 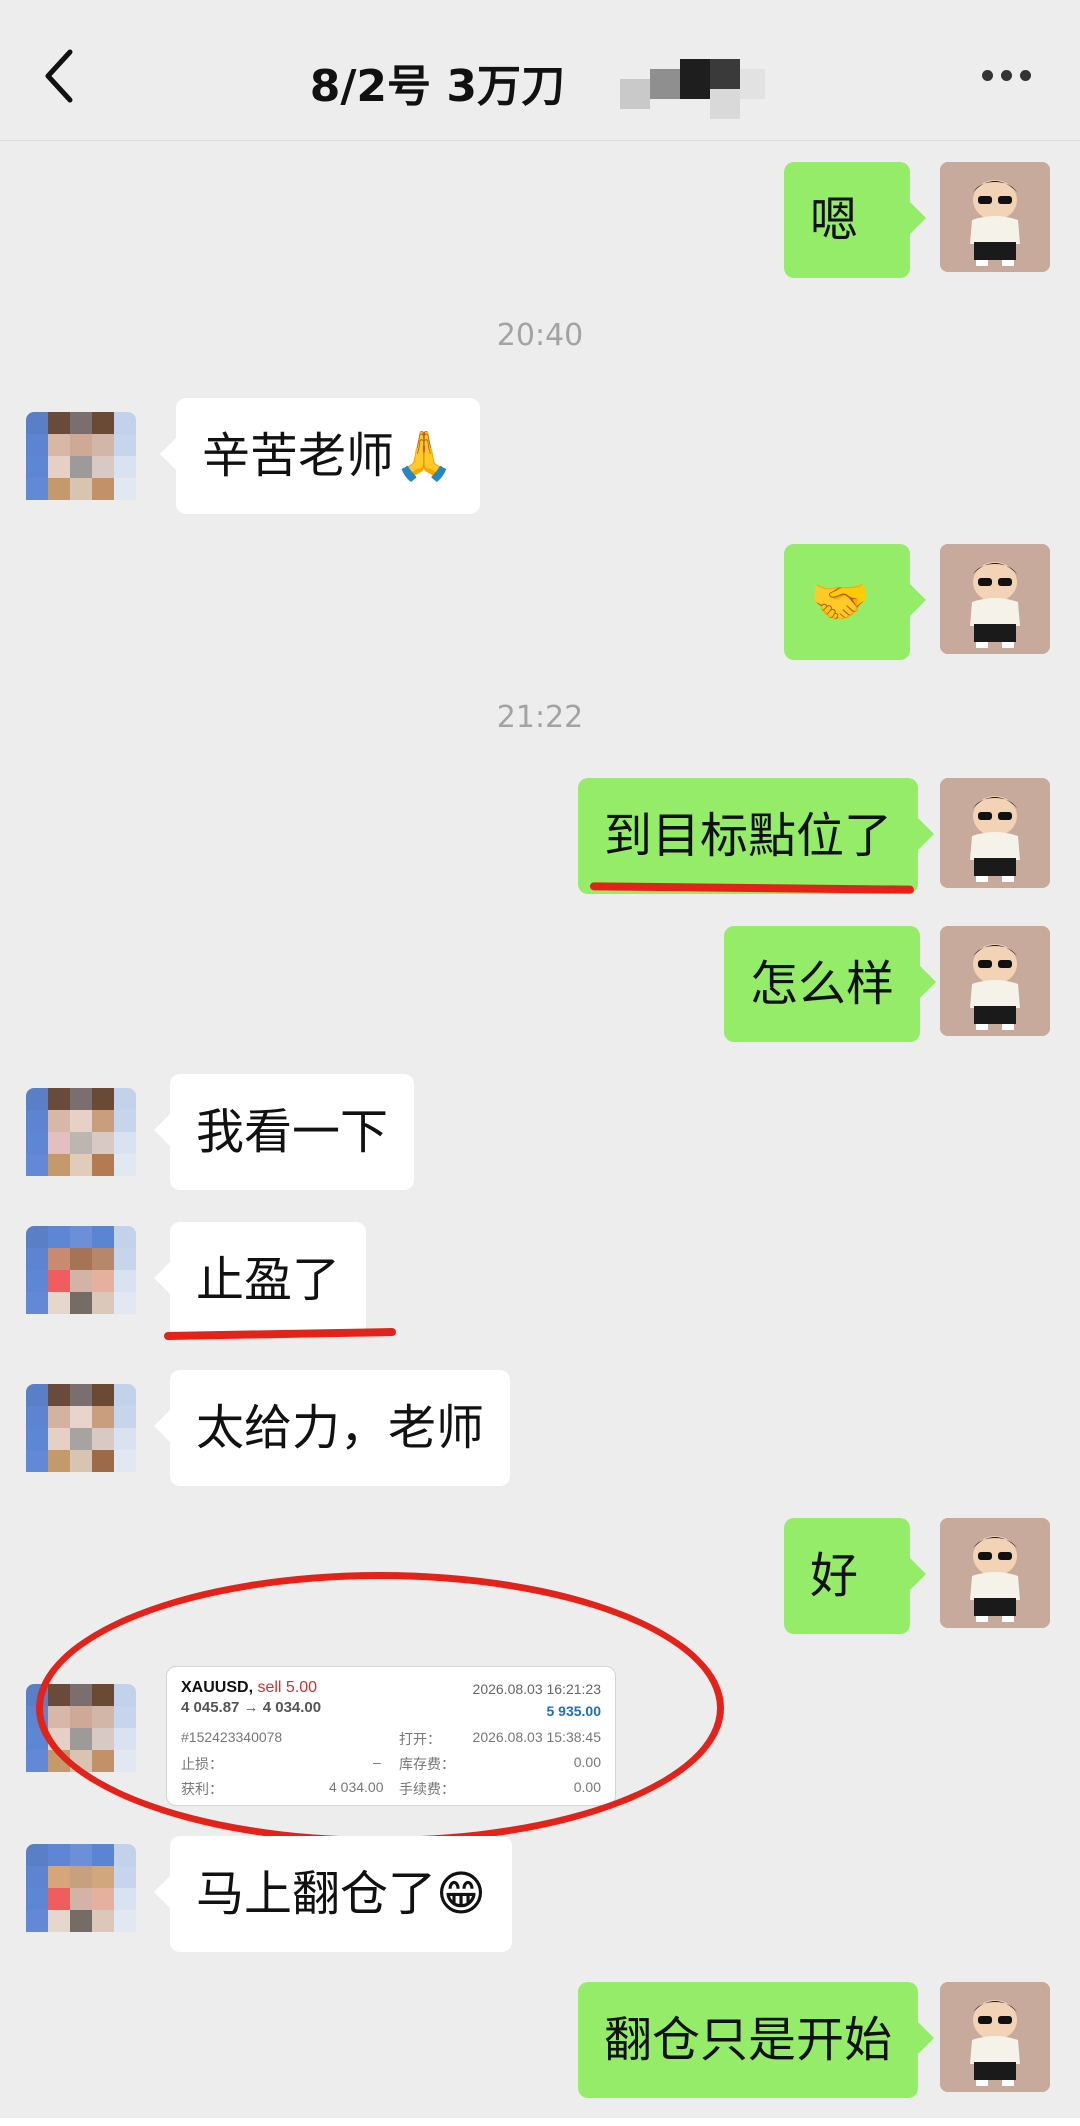 I want to click on chat-title: 8/2号 3万刀, so click(x=540, y=84).